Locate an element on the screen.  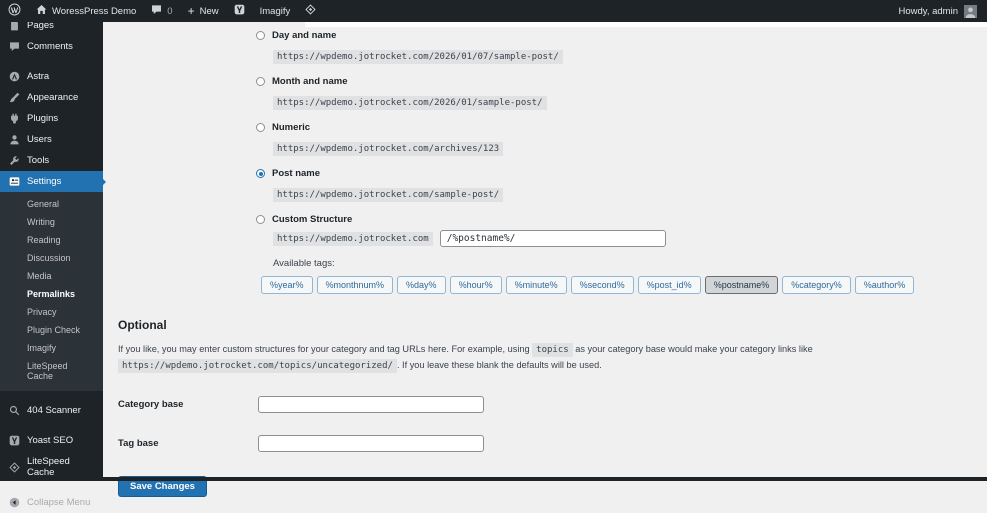
sidebar-item-label: Settings is located at coordinates (44, 181).